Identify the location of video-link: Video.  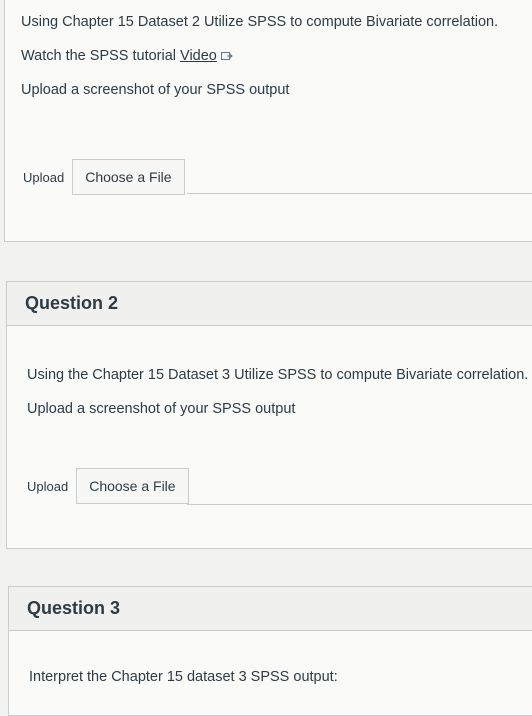
(198, 56).